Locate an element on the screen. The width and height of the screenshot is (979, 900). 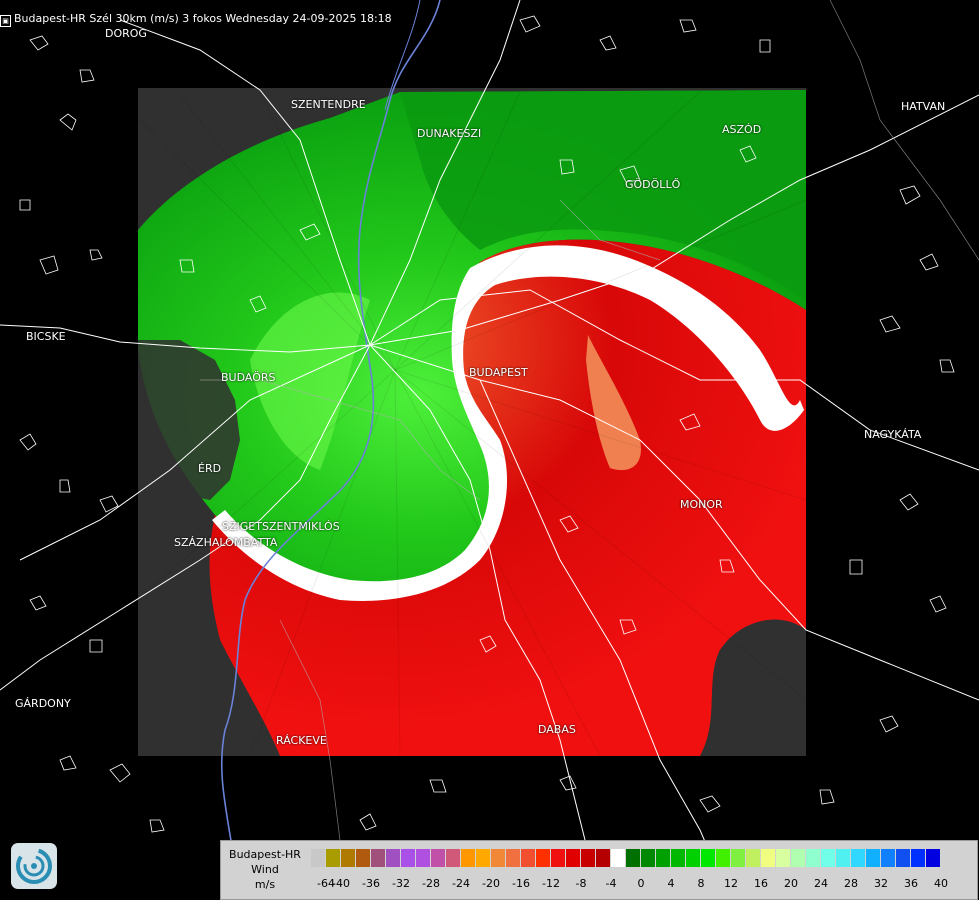
legend-tick-label: 12 is located at coordinates (731, 883).